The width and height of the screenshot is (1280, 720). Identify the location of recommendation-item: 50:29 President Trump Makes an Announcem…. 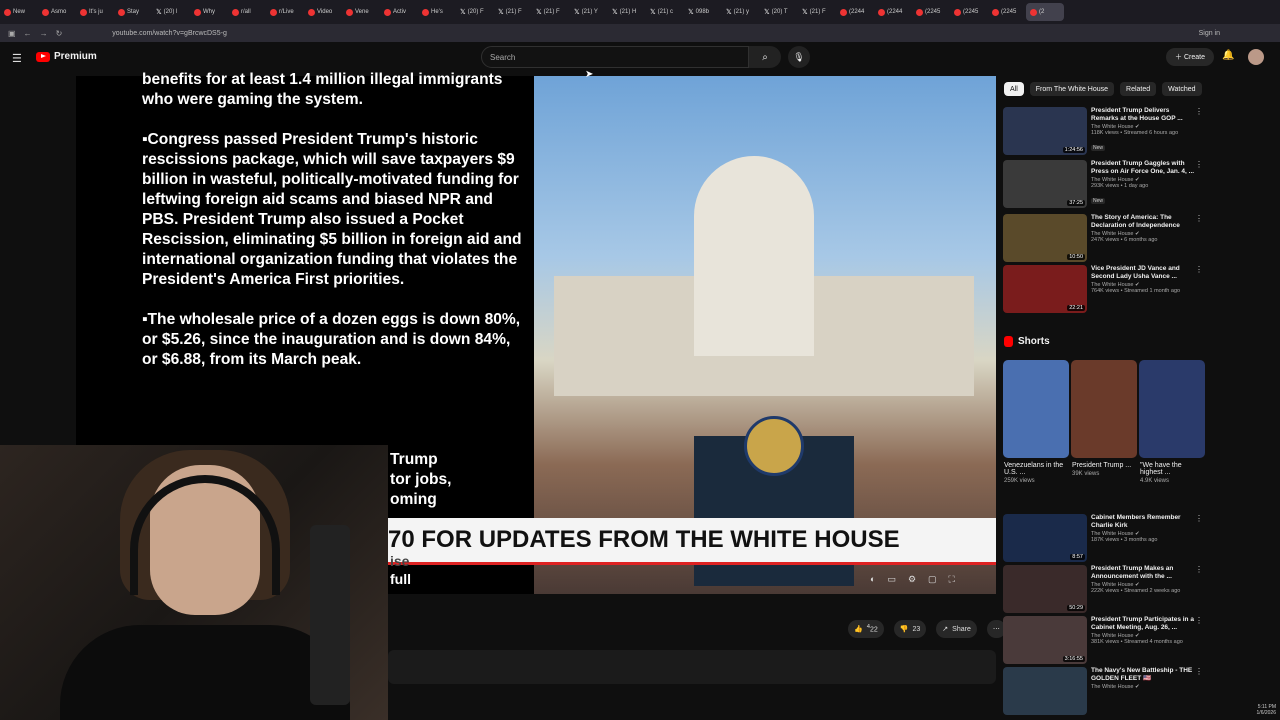
(1103, 589).